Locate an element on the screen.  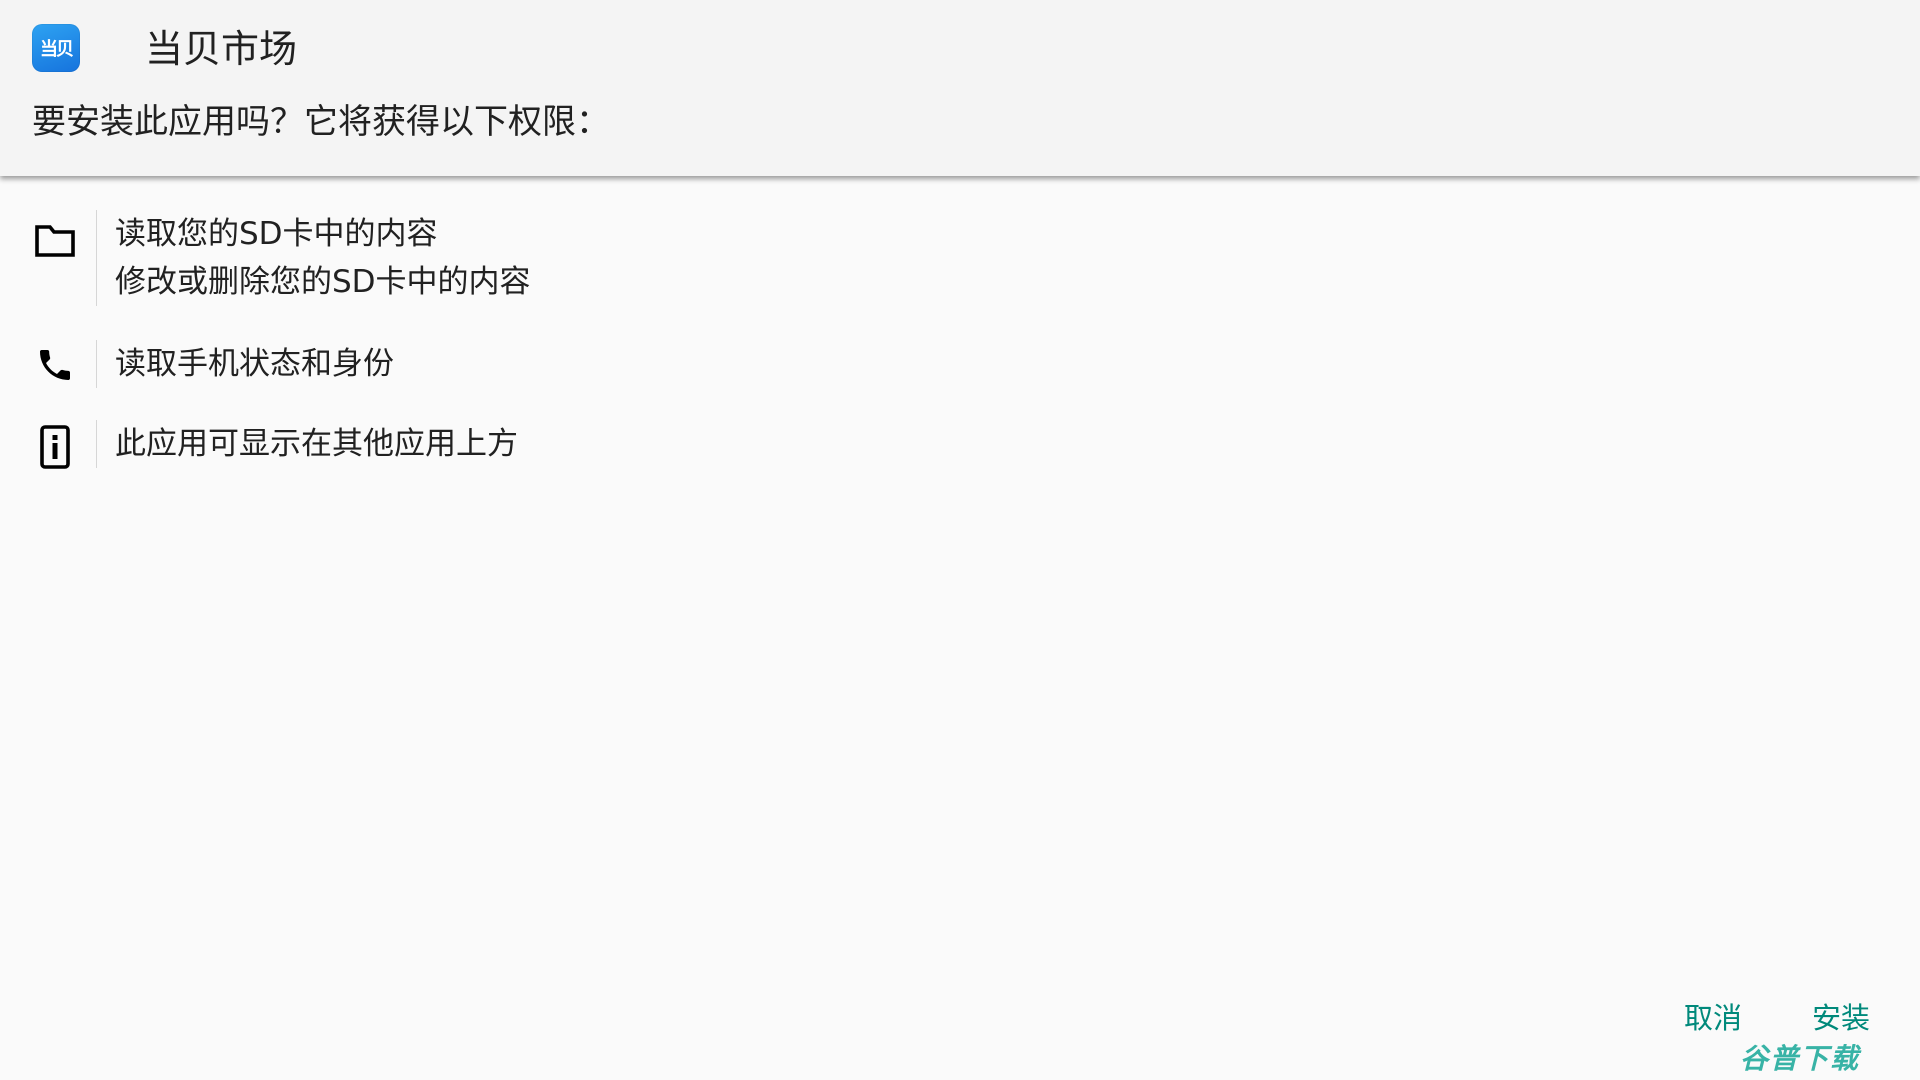
folder-icon is located at coordinates (55, 241).